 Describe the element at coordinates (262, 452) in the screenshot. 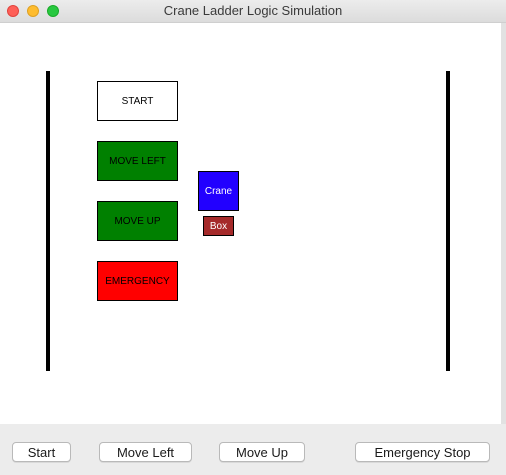

I see `move-up-button: Move Up` at that location.